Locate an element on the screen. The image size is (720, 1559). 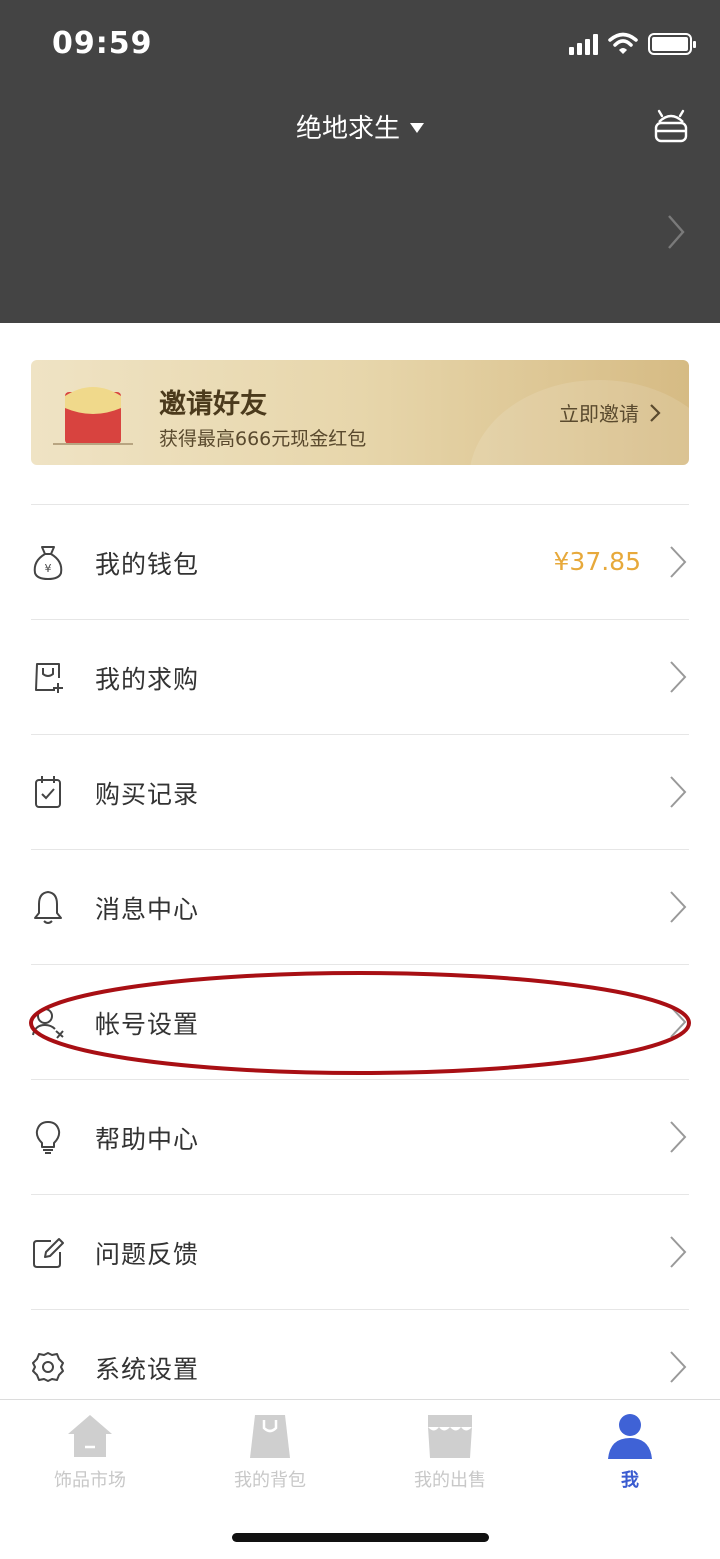
wifi-icon is located at coordinates (623, 43).